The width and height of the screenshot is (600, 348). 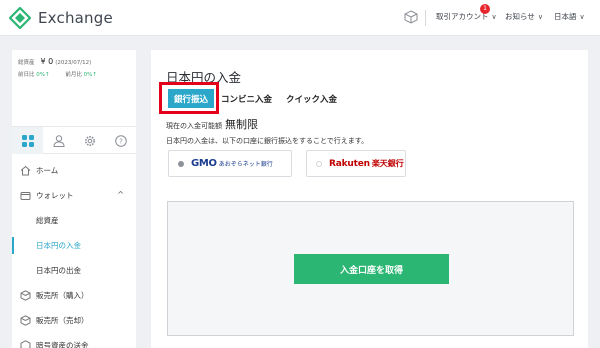 What do you see at coordinates (47, 170) in the screenshot?
I see `sidebar-item-label: ホーム` at bounding box center [47, 170].